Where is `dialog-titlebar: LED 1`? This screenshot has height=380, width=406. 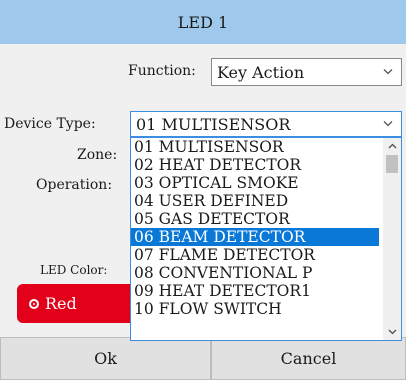 dialog-titlebar: LED 1 is located at coordinates (203, 22).